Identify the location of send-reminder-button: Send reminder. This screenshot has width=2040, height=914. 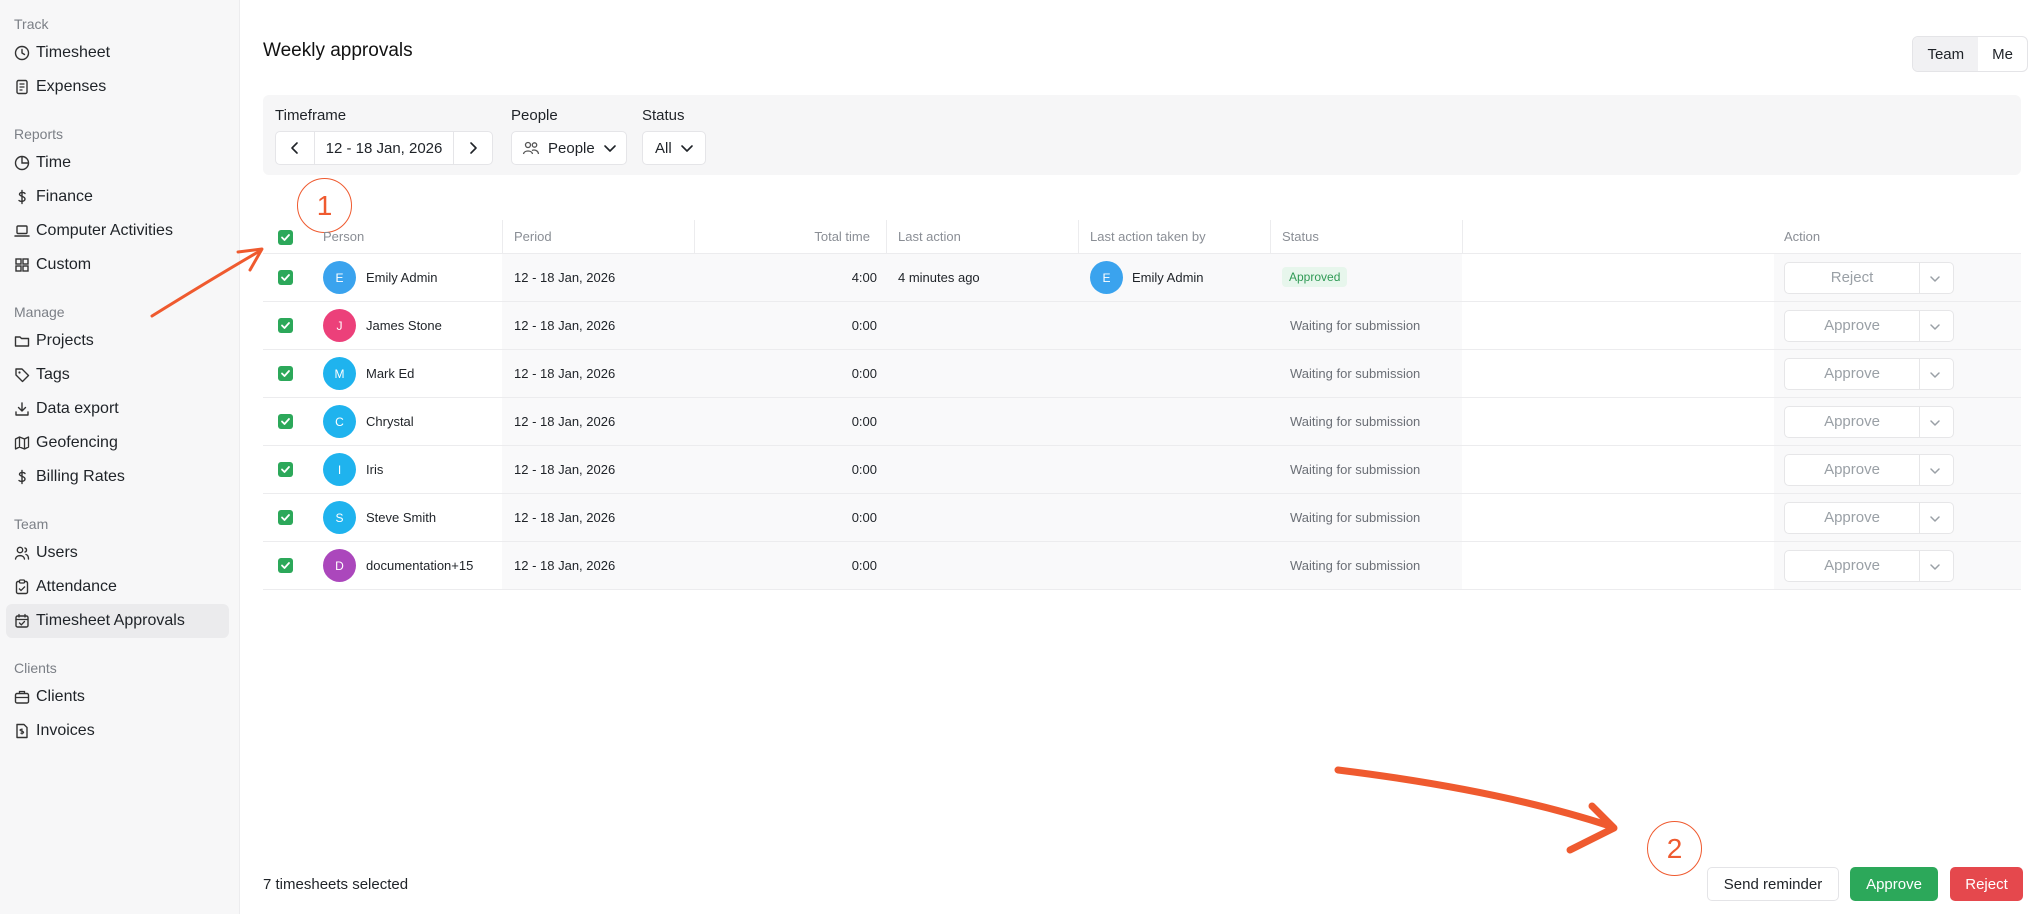
(1773, 884).